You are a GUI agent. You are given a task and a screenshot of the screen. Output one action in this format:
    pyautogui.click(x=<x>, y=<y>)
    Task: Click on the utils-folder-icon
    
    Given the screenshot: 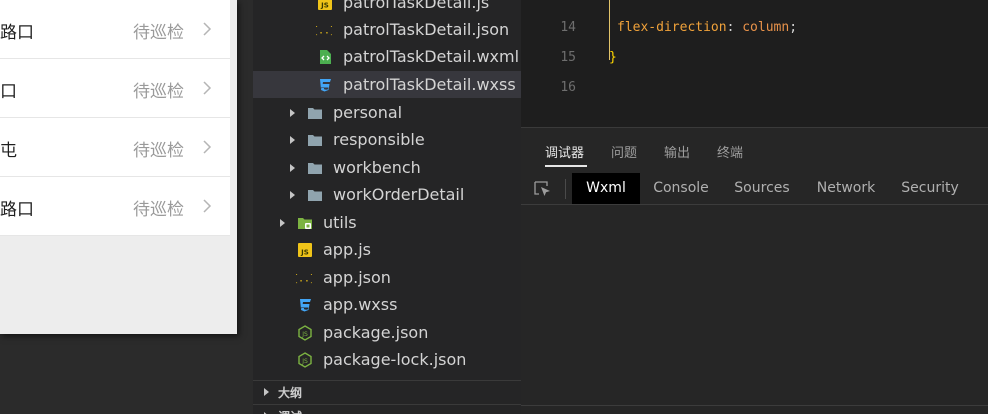 What is the action you would take?
    pyautogui.click(x=305, y=223)
    